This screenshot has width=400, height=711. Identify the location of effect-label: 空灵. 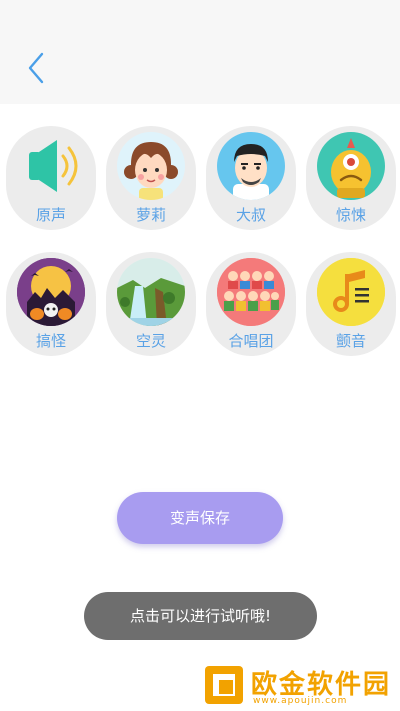
(150, 341).